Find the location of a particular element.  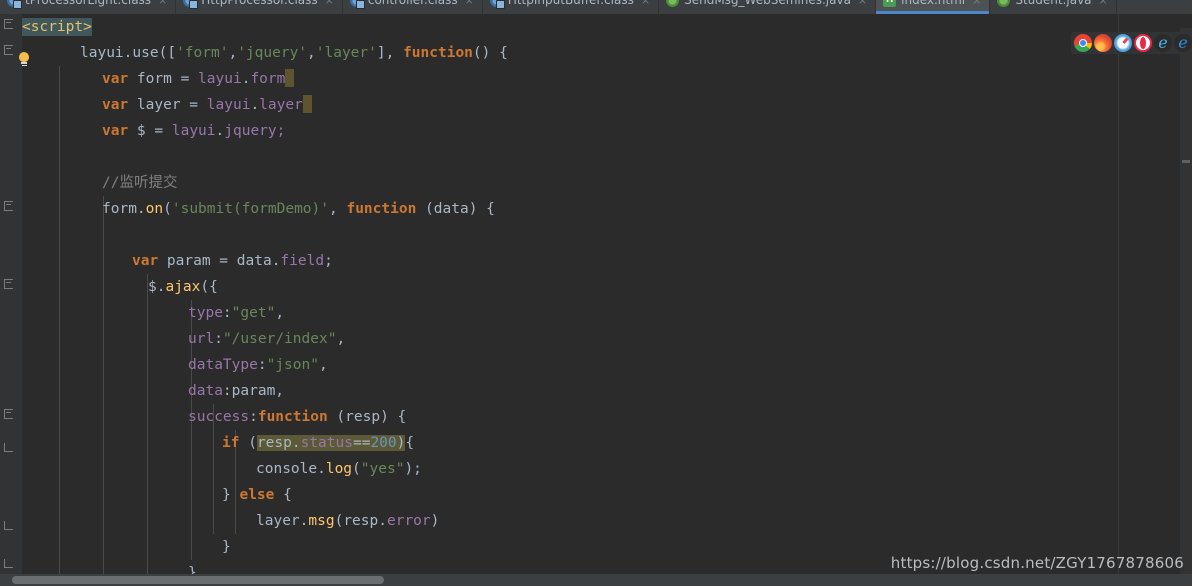

code-token: data is located at coordinates (205, 391).